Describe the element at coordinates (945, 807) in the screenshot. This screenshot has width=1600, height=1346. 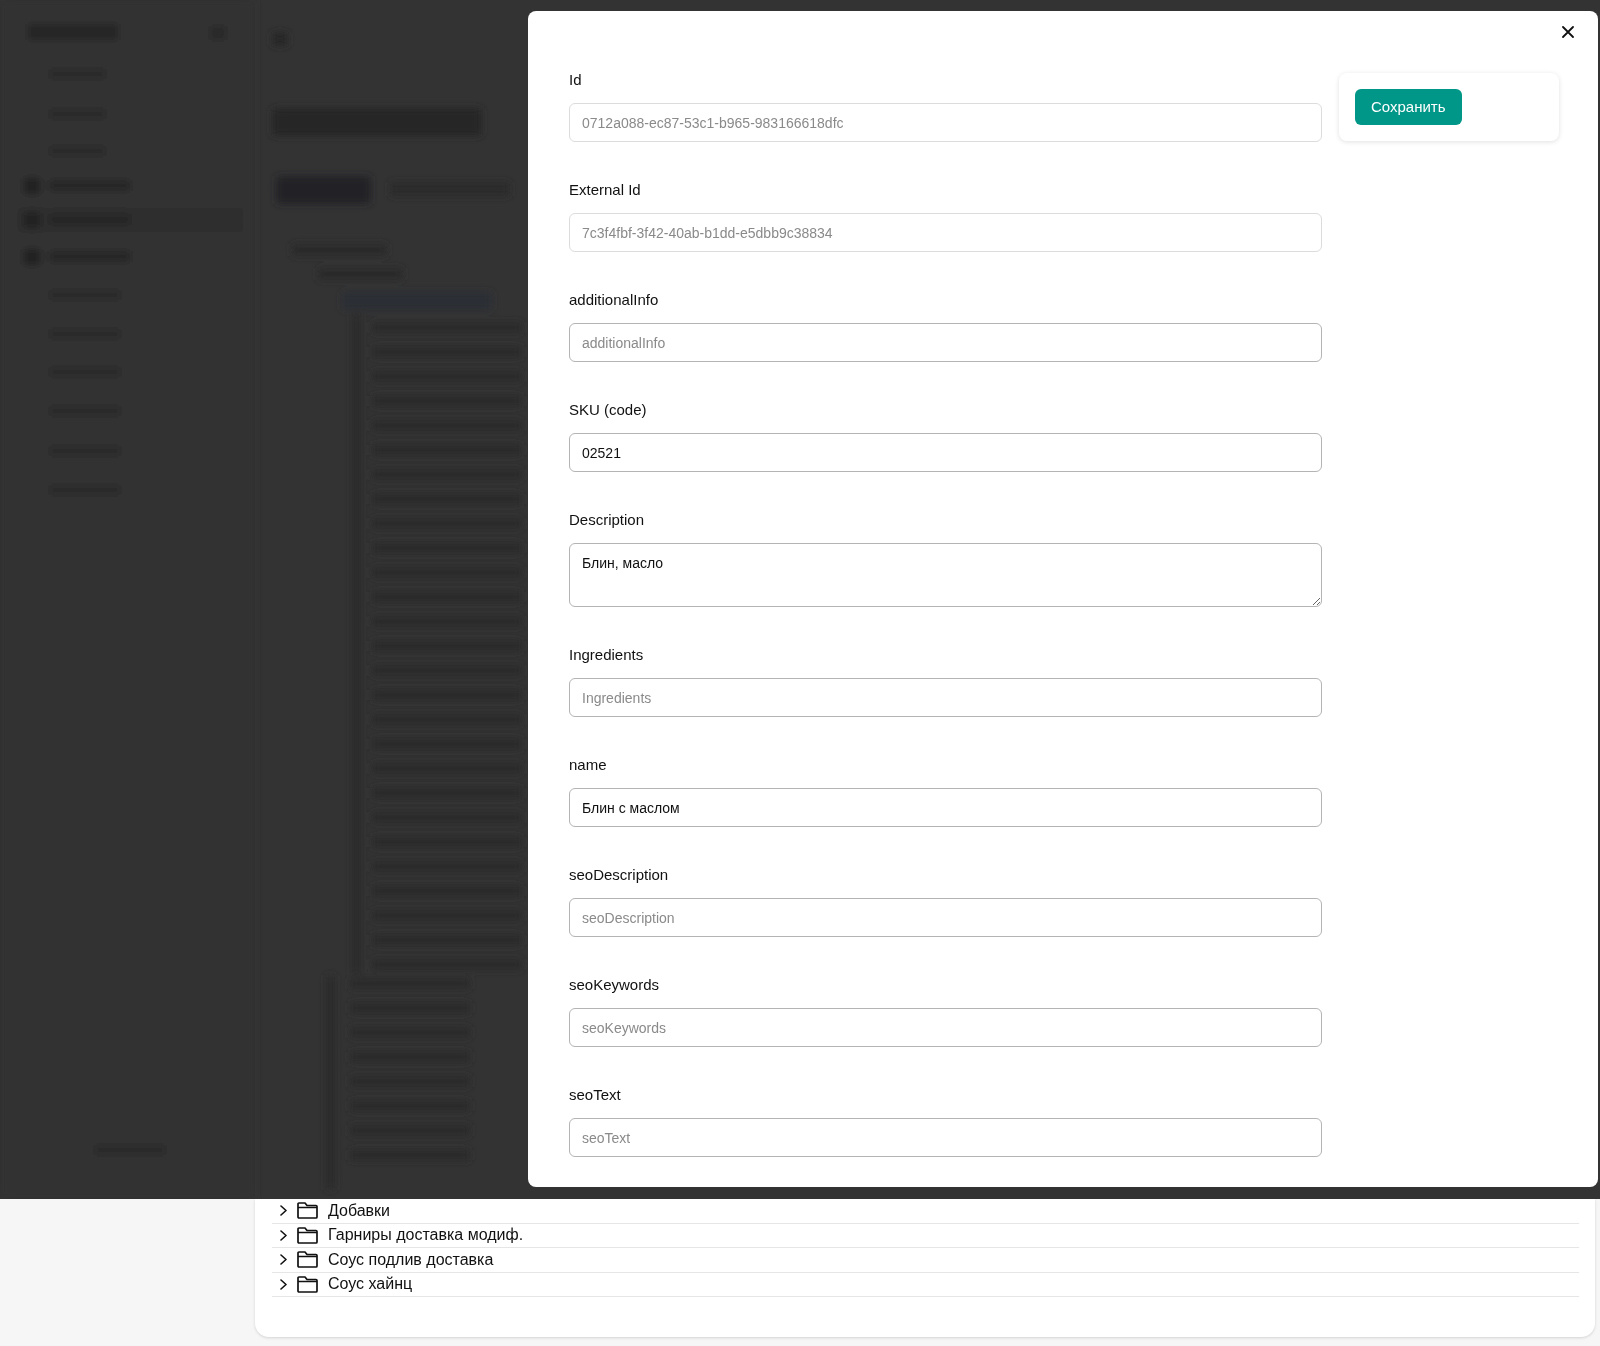
I see `text-field: Блин с маслом` at that location.